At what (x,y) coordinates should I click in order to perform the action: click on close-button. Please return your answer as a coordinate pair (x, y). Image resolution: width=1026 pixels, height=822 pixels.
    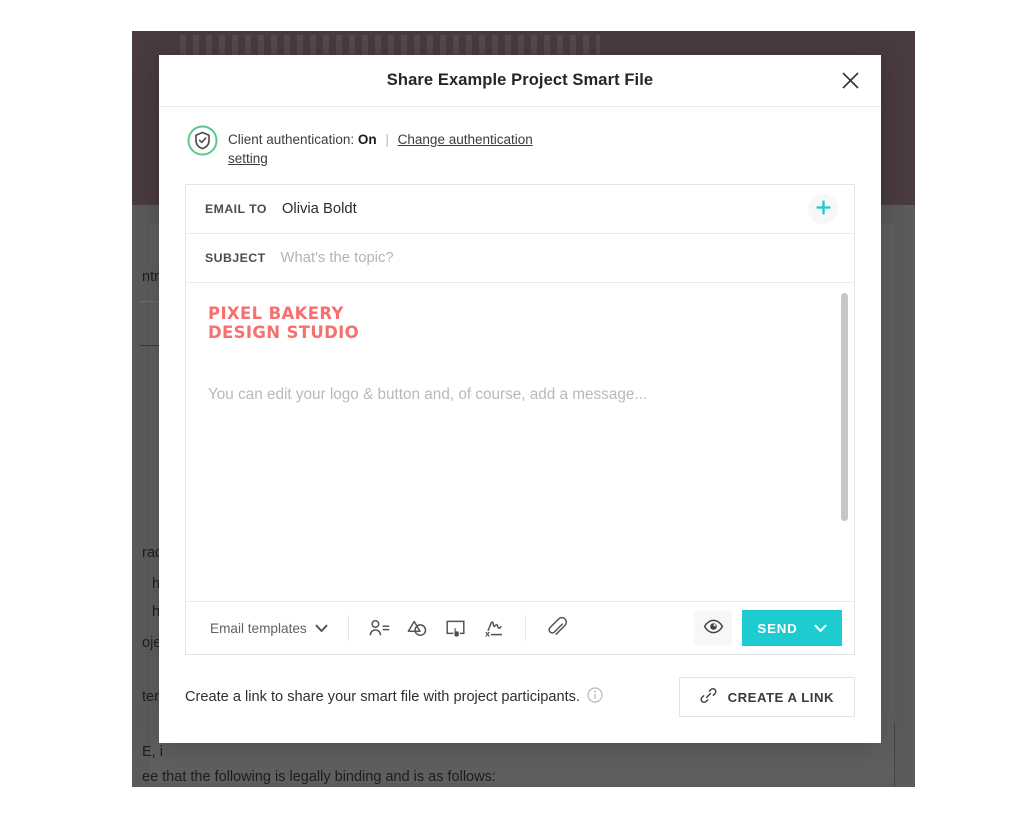
    Looking at the image, I should click on (850, 81).